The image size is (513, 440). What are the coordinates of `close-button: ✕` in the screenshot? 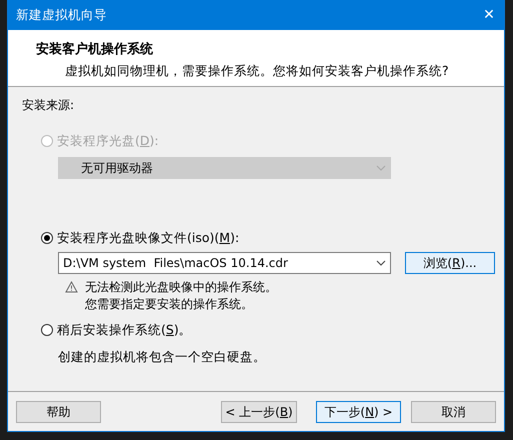 It's located at (489, 15).